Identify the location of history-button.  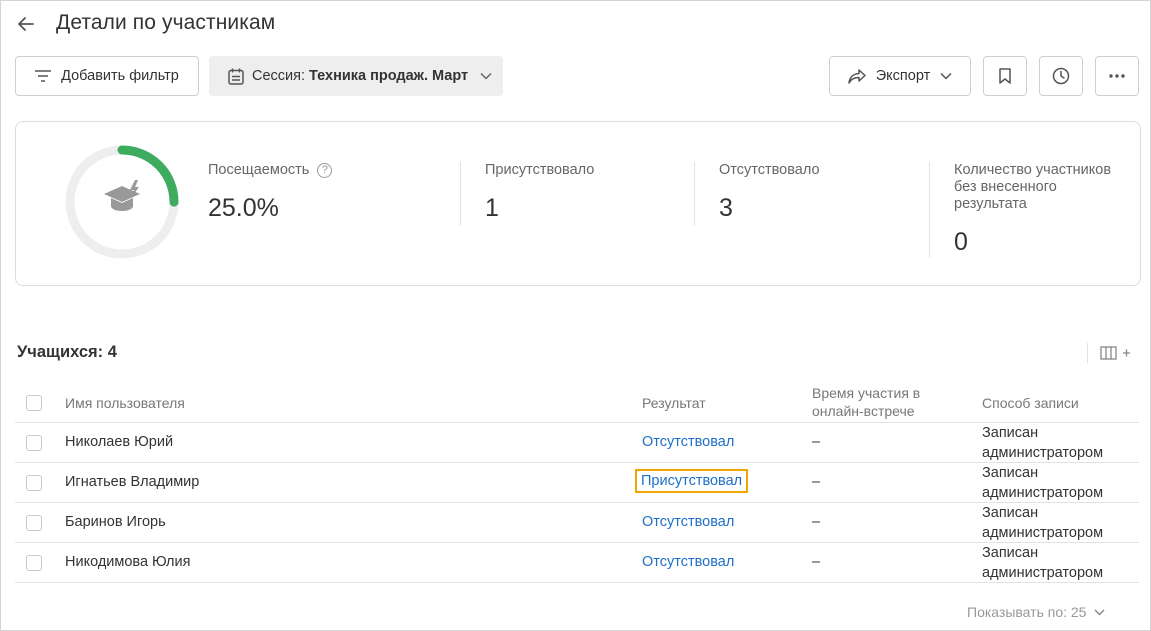
(1061, 76).